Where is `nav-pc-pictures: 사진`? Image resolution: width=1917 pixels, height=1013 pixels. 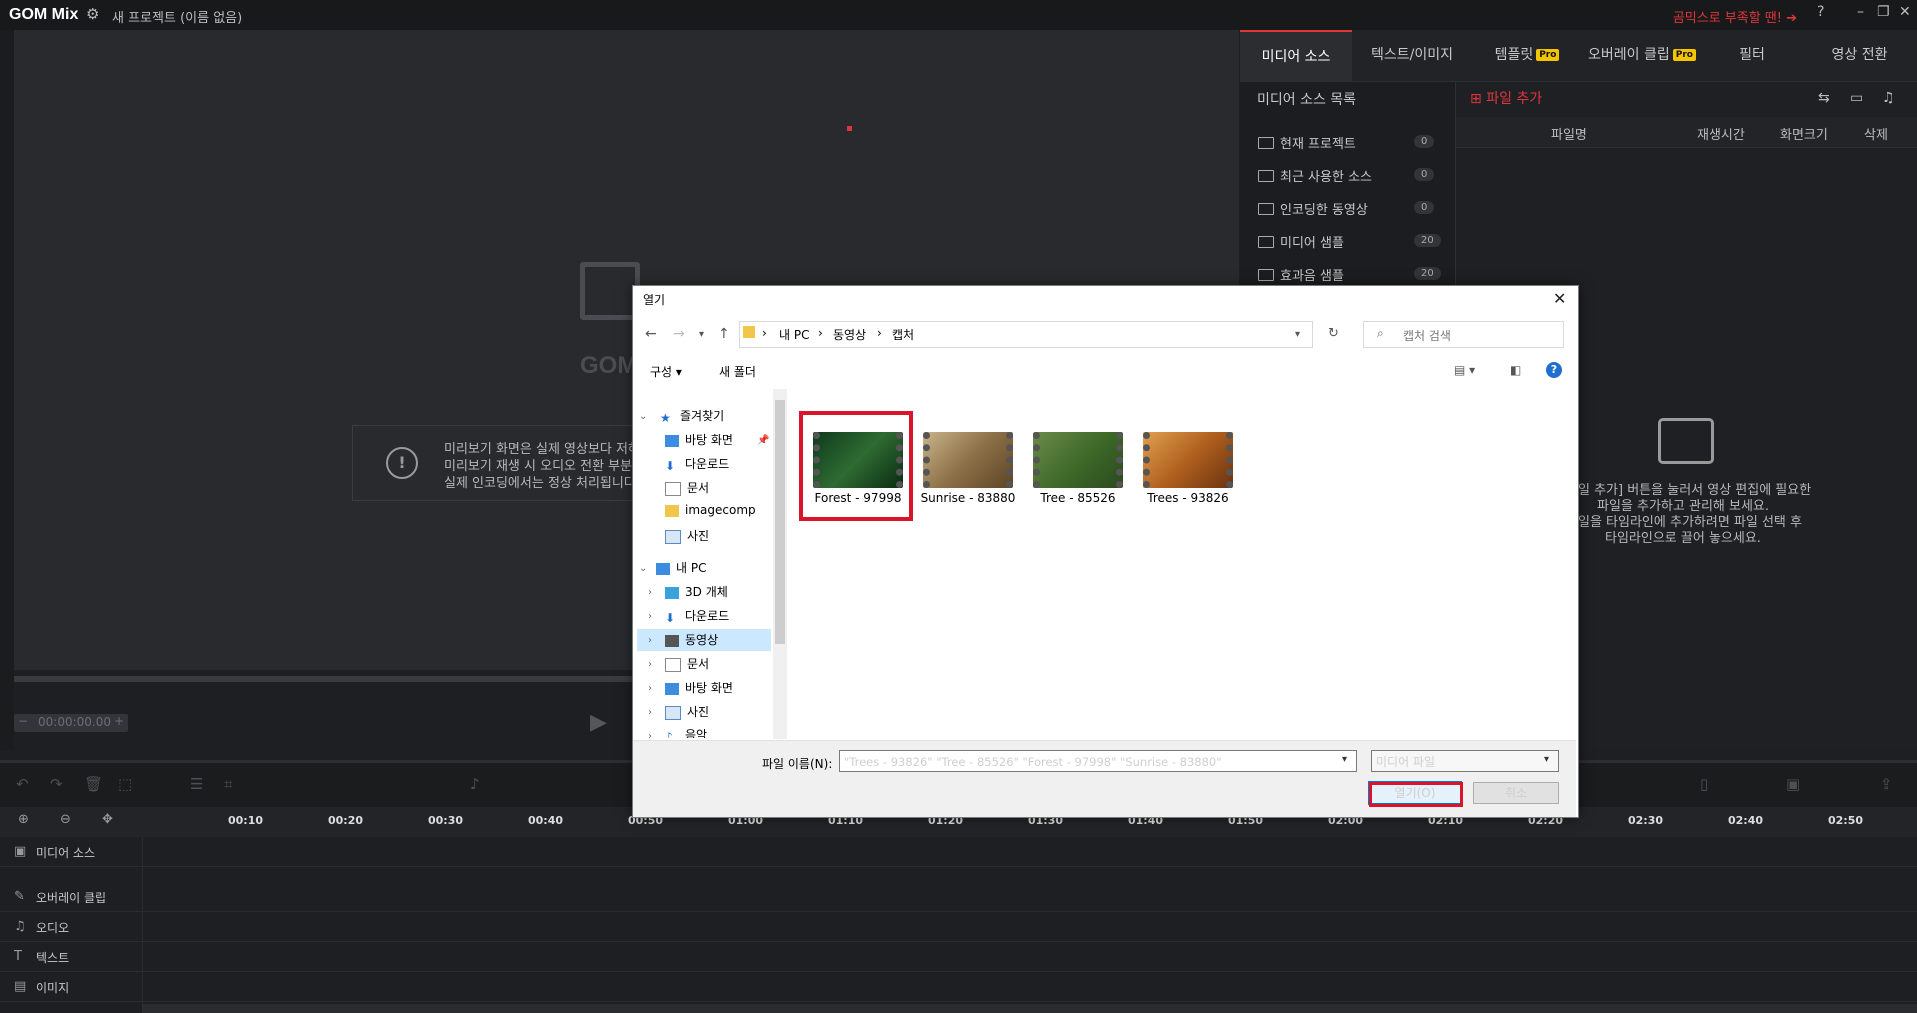
nav-pc-pictures: 사진 is located at coordinates (687, 714).